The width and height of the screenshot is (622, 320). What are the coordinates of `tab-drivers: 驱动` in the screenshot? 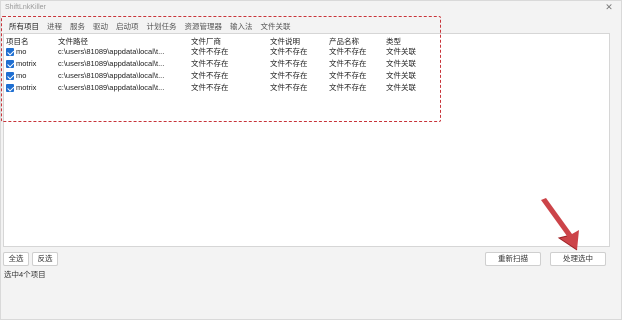 It's located at (100, 27).